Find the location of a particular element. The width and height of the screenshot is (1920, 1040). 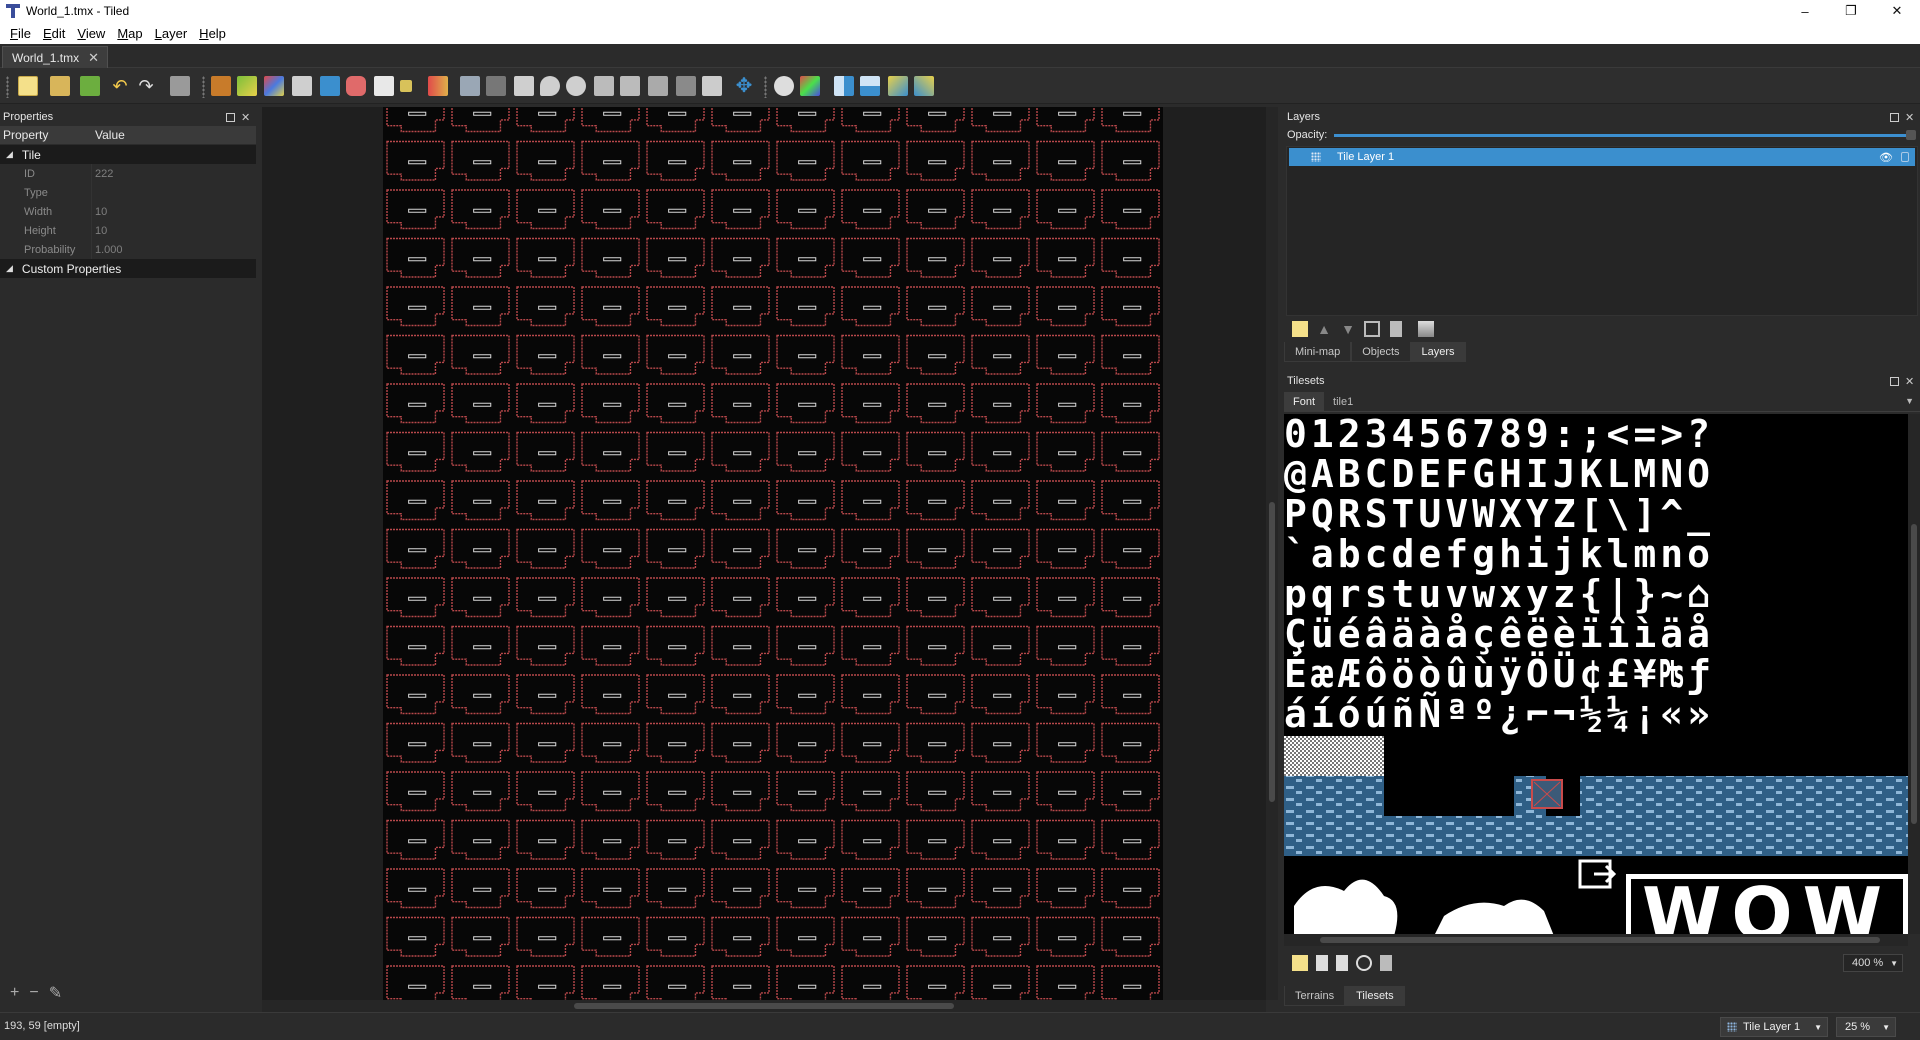

tile-group-row: ◢ Tile is located at coordinates (128, 154).